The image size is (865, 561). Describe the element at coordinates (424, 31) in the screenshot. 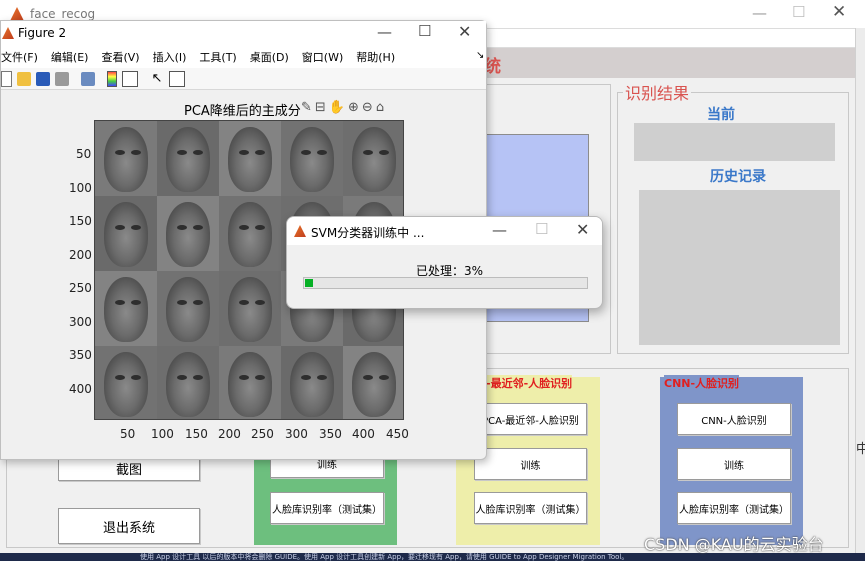

I see `figure-maximize-button: ☐` at that location.